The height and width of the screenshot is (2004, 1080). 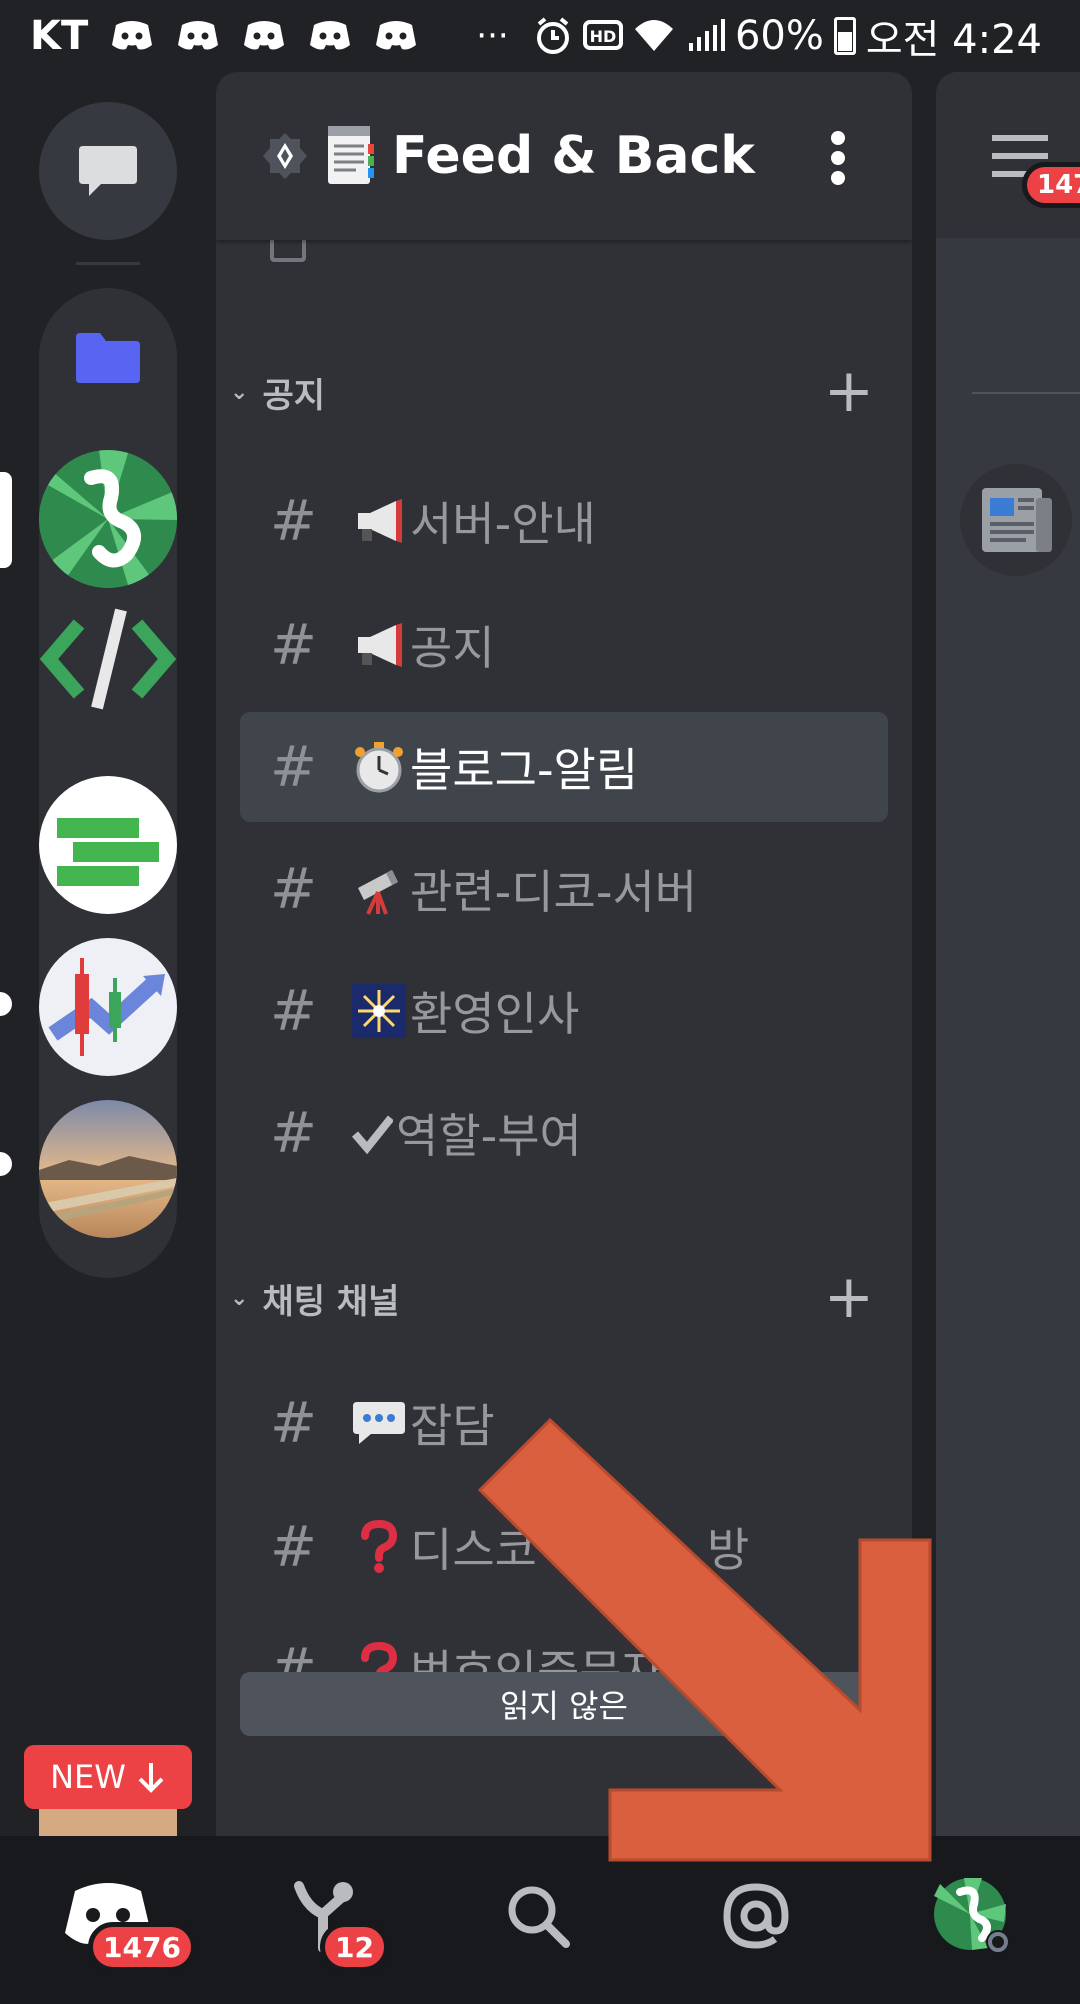 I want to click on channel-name: 관련-디코-서버, so click(x=554, y=892).